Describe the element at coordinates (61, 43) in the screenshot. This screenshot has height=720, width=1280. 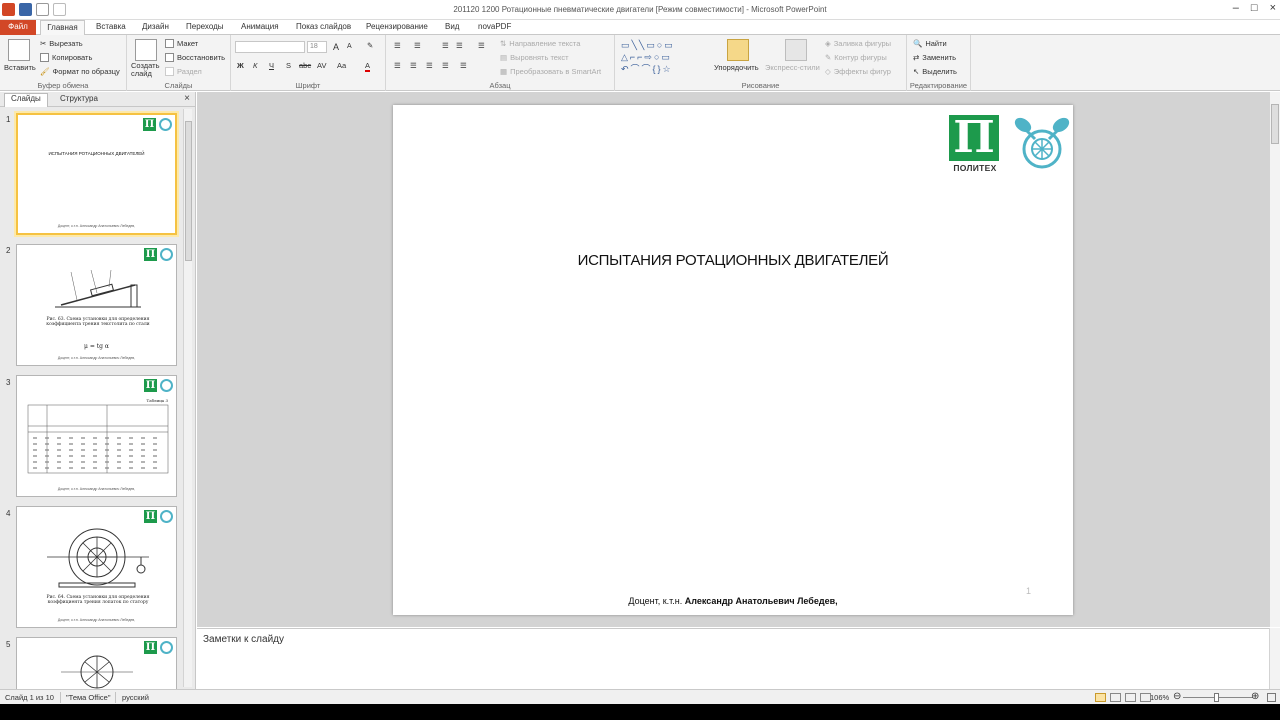
I see `cut-button: ✂ Вырезать` at that location.